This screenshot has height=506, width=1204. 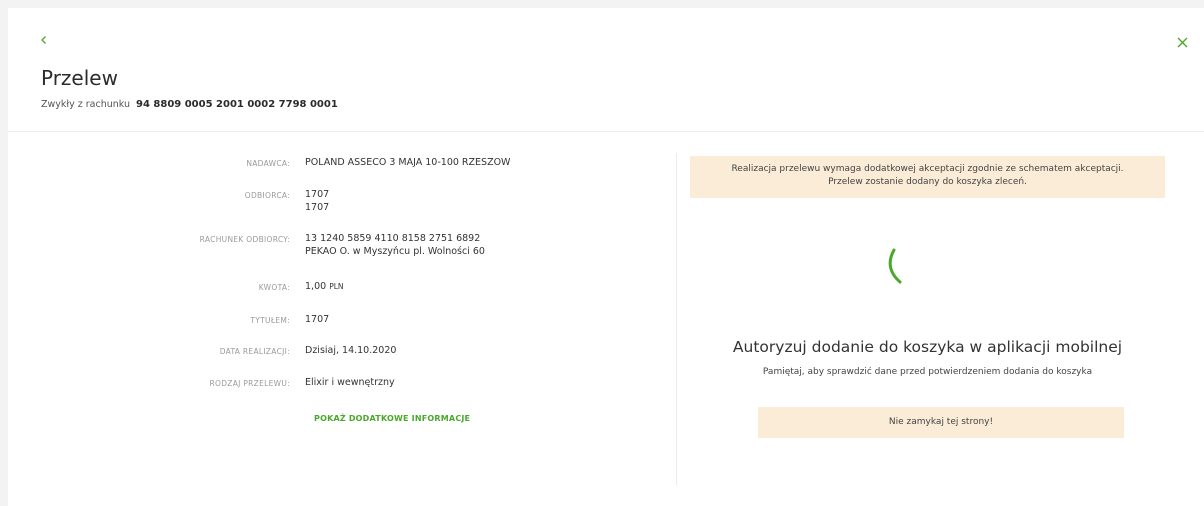 I want to click on type-label: RODZAJ PRZELEWU:, so click(x=249, y=383).